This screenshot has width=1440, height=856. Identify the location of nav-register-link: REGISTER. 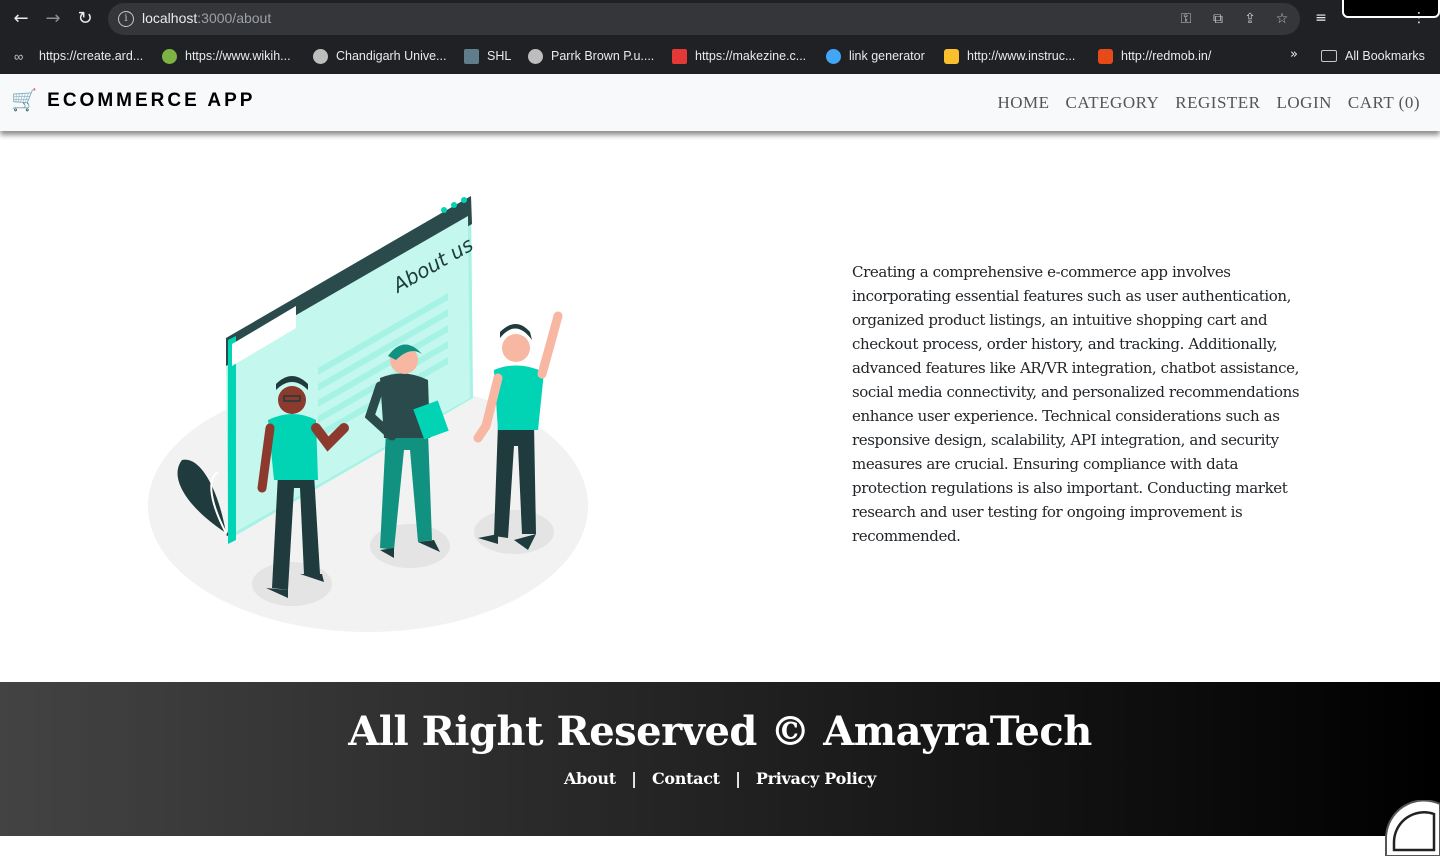
(1217, 103).